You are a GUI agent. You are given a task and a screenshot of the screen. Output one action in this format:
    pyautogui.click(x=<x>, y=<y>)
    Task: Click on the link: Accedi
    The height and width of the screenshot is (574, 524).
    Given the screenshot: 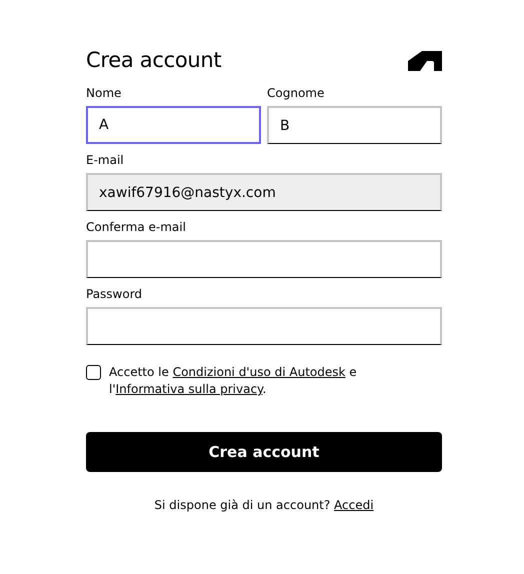 What is the action you would take?
    pyautogui.click(x=354, y=505)
    